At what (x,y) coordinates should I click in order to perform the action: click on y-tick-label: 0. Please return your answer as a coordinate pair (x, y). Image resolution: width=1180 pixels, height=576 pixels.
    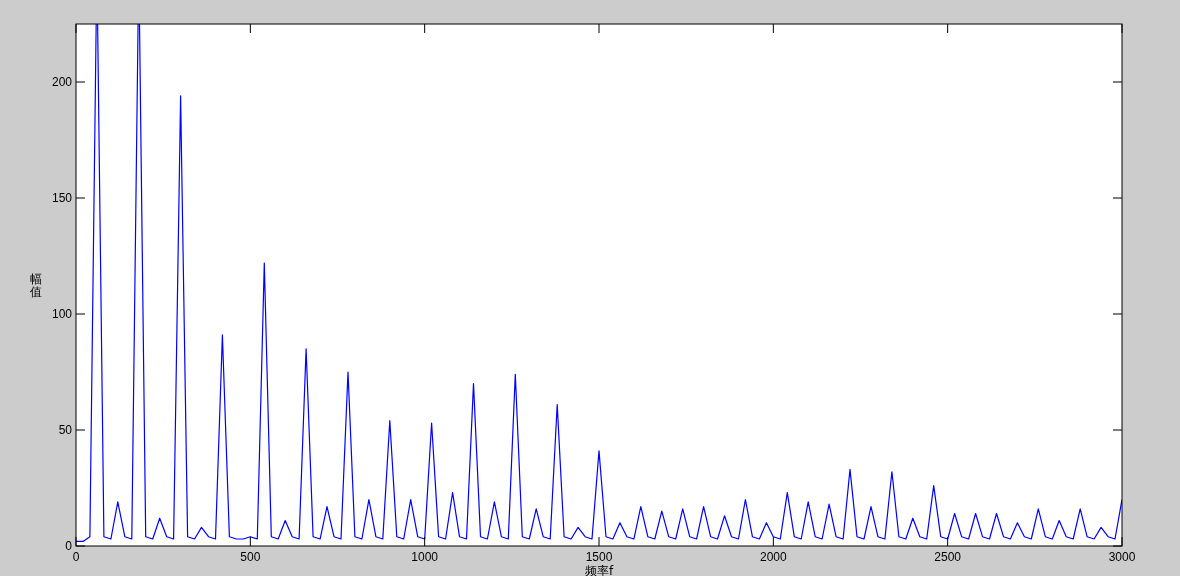
    Looking at the image, I should click on (68, 546).